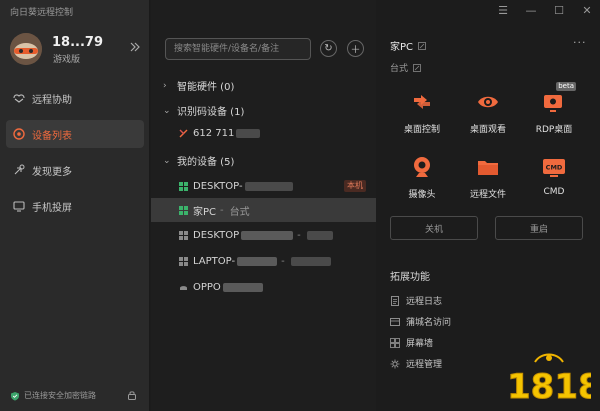 This screenshot has height=411, width=600. I want to click on device-name: DESKTOP-, so click(218, 186).